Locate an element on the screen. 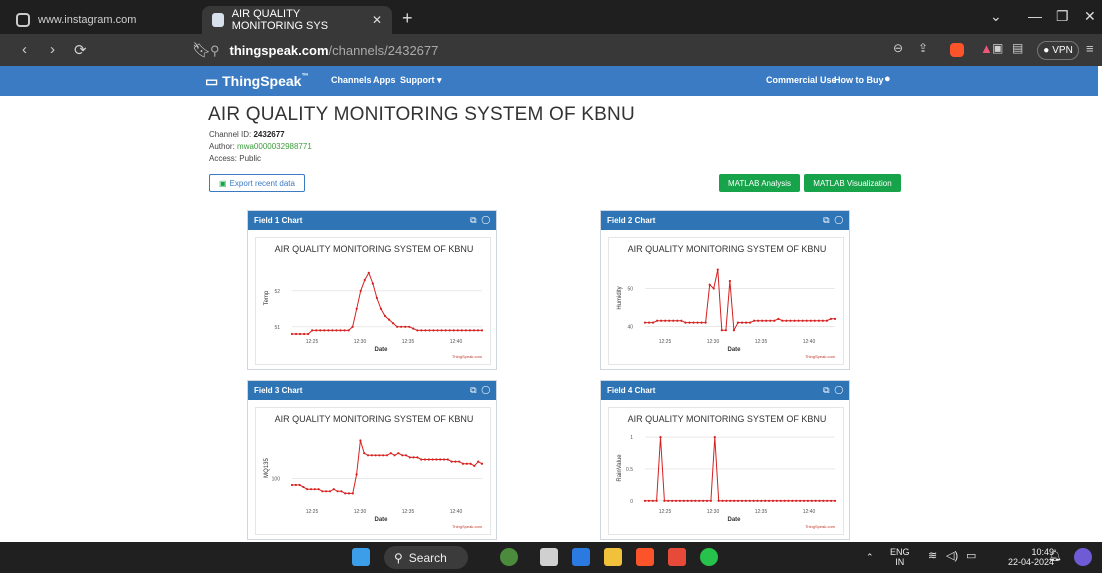 The height and width of the screenshot is (573, 1102). store-icon is located at coordinates (581, 557).